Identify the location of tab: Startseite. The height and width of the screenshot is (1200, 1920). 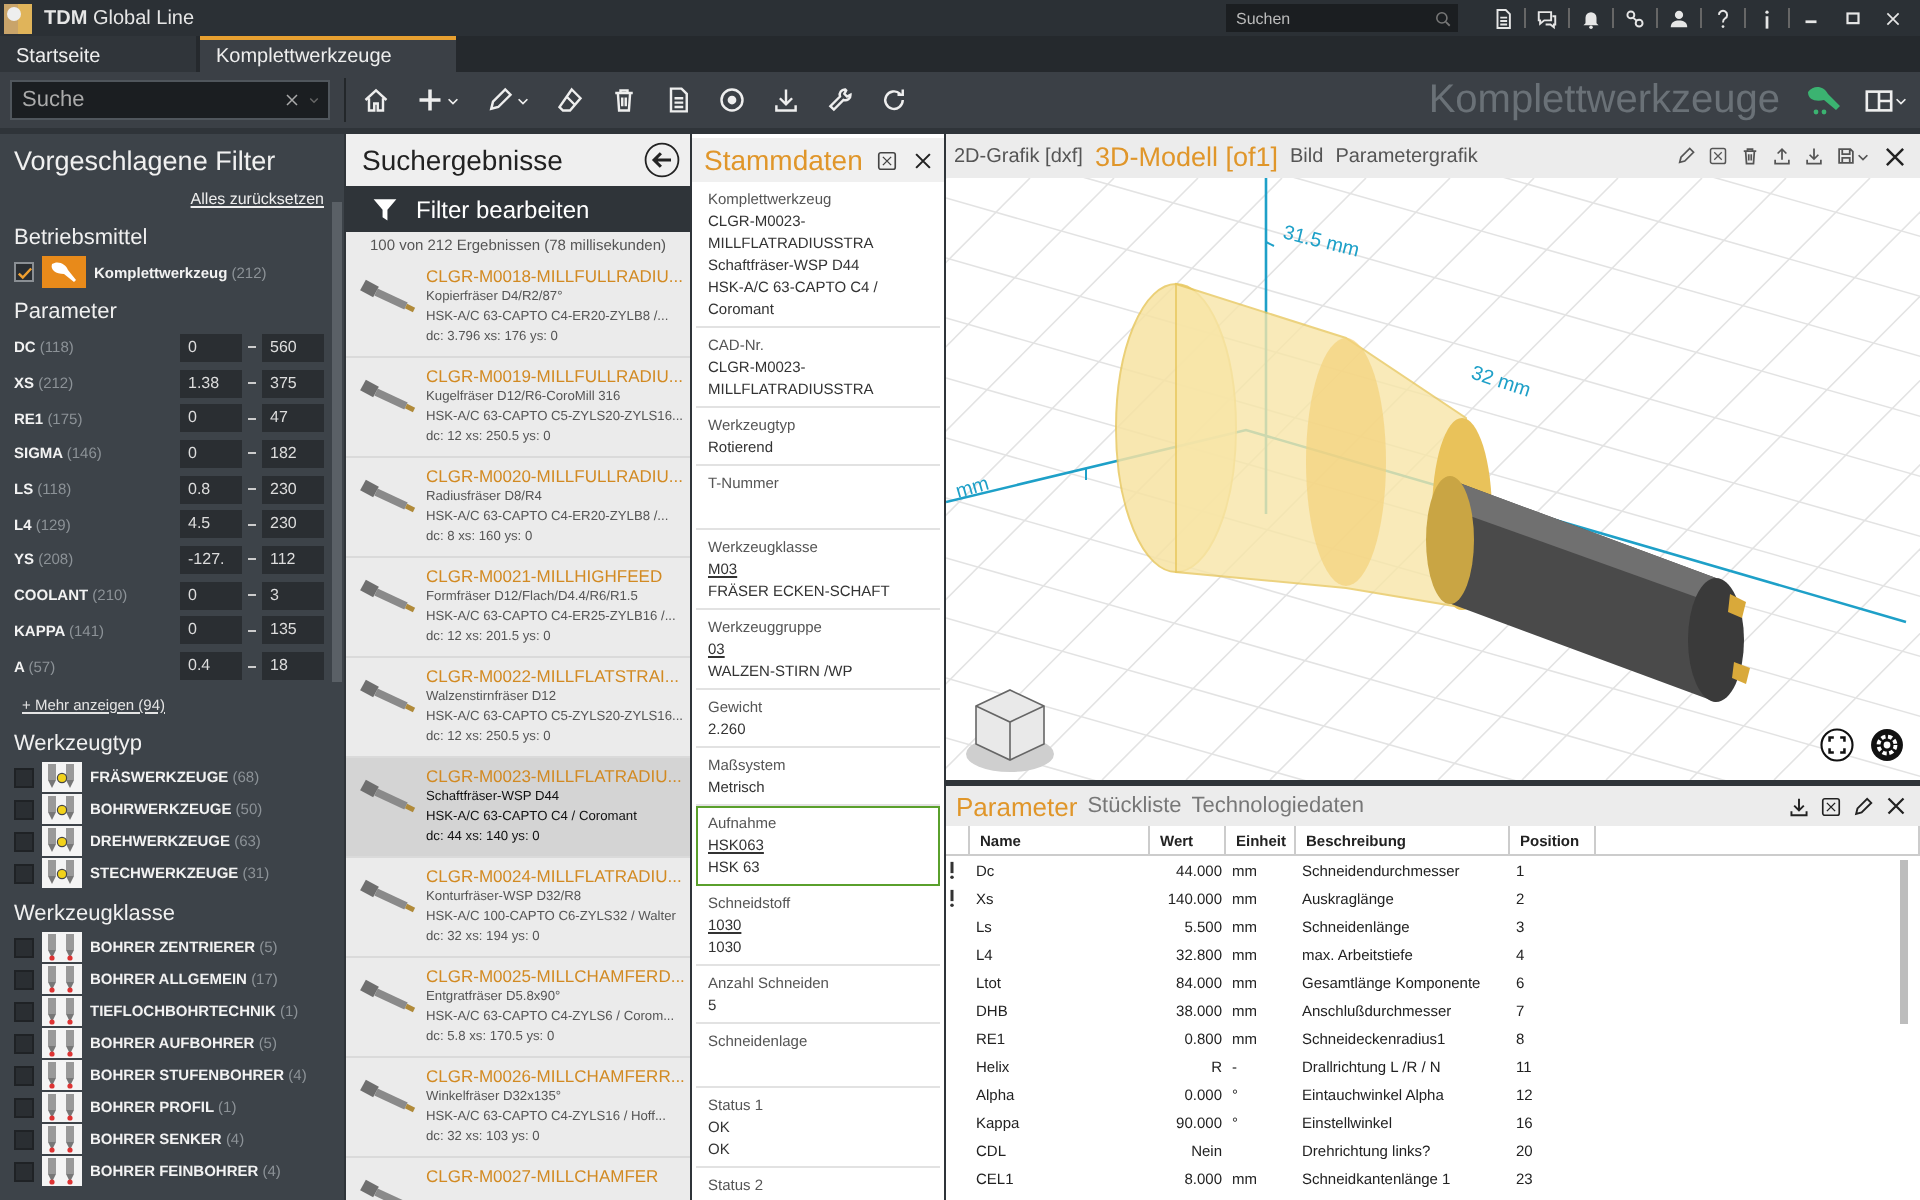
(98, 54).